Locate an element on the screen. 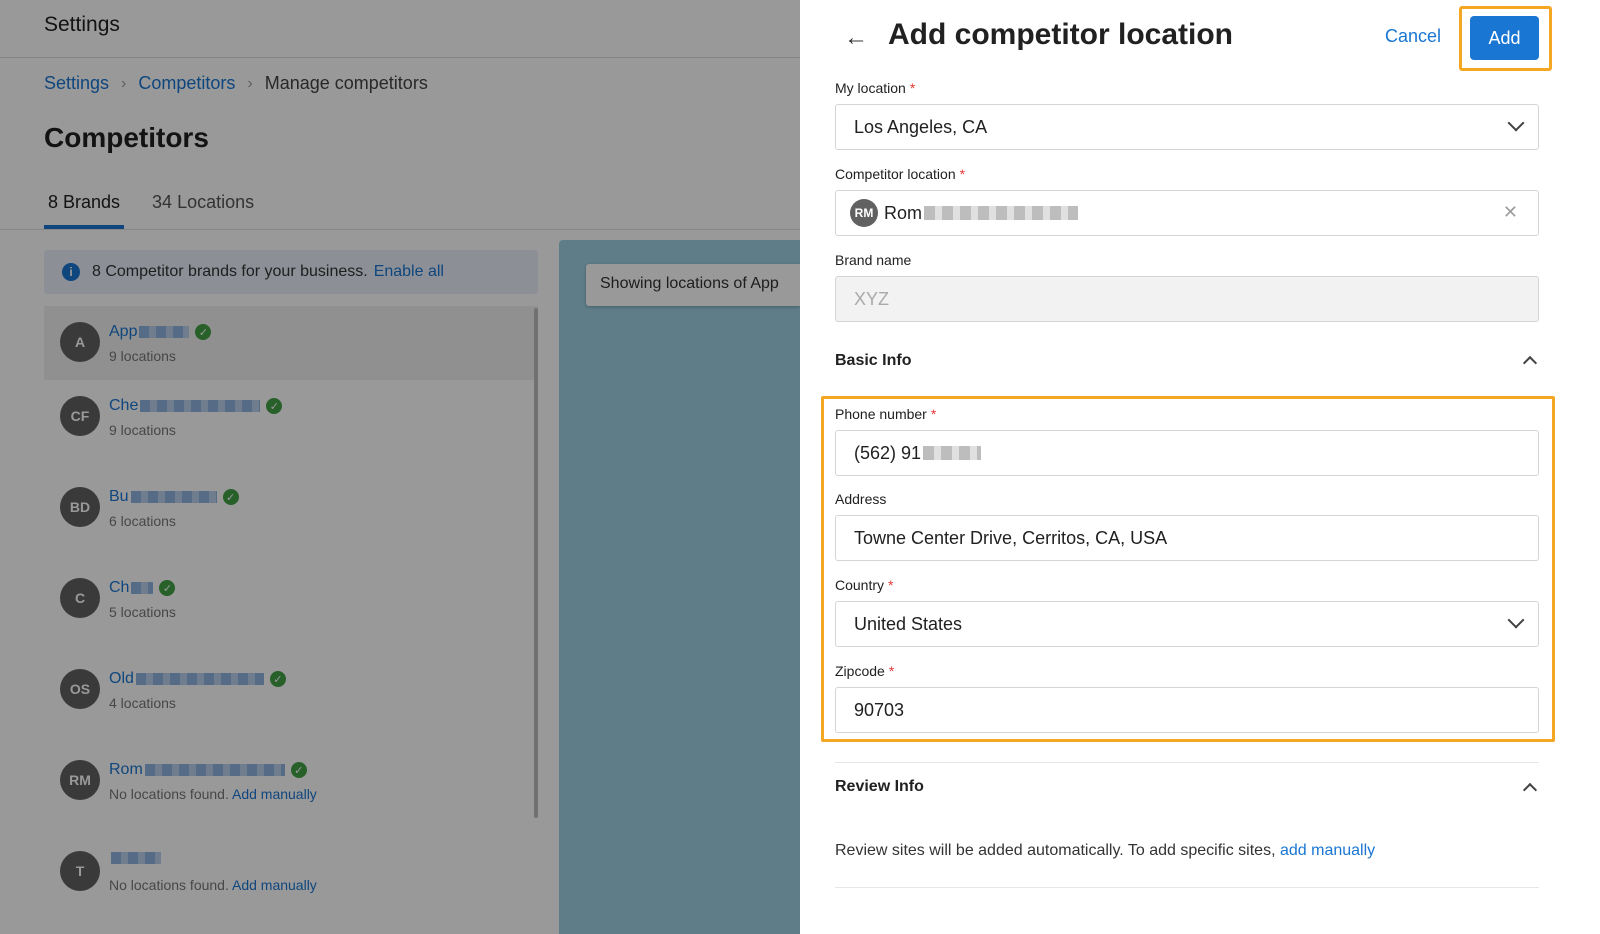  drawer-header: ← Add competitor location Cancel Add is located at coordinates (1200, 37).